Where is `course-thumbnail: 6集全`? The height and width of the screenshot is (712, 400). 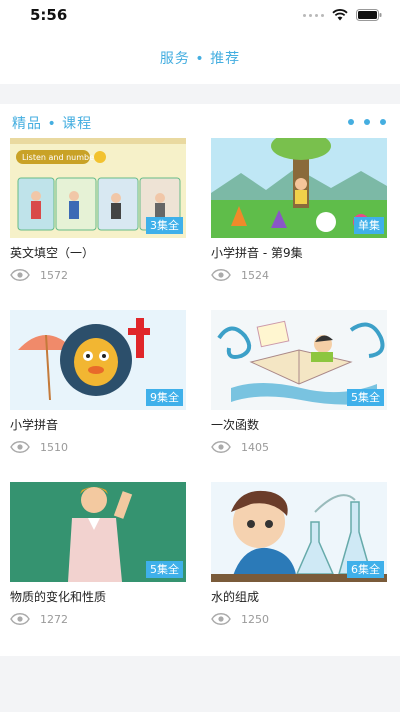 course-thumbnail: 6集全 is located at coordinates (299, 532).